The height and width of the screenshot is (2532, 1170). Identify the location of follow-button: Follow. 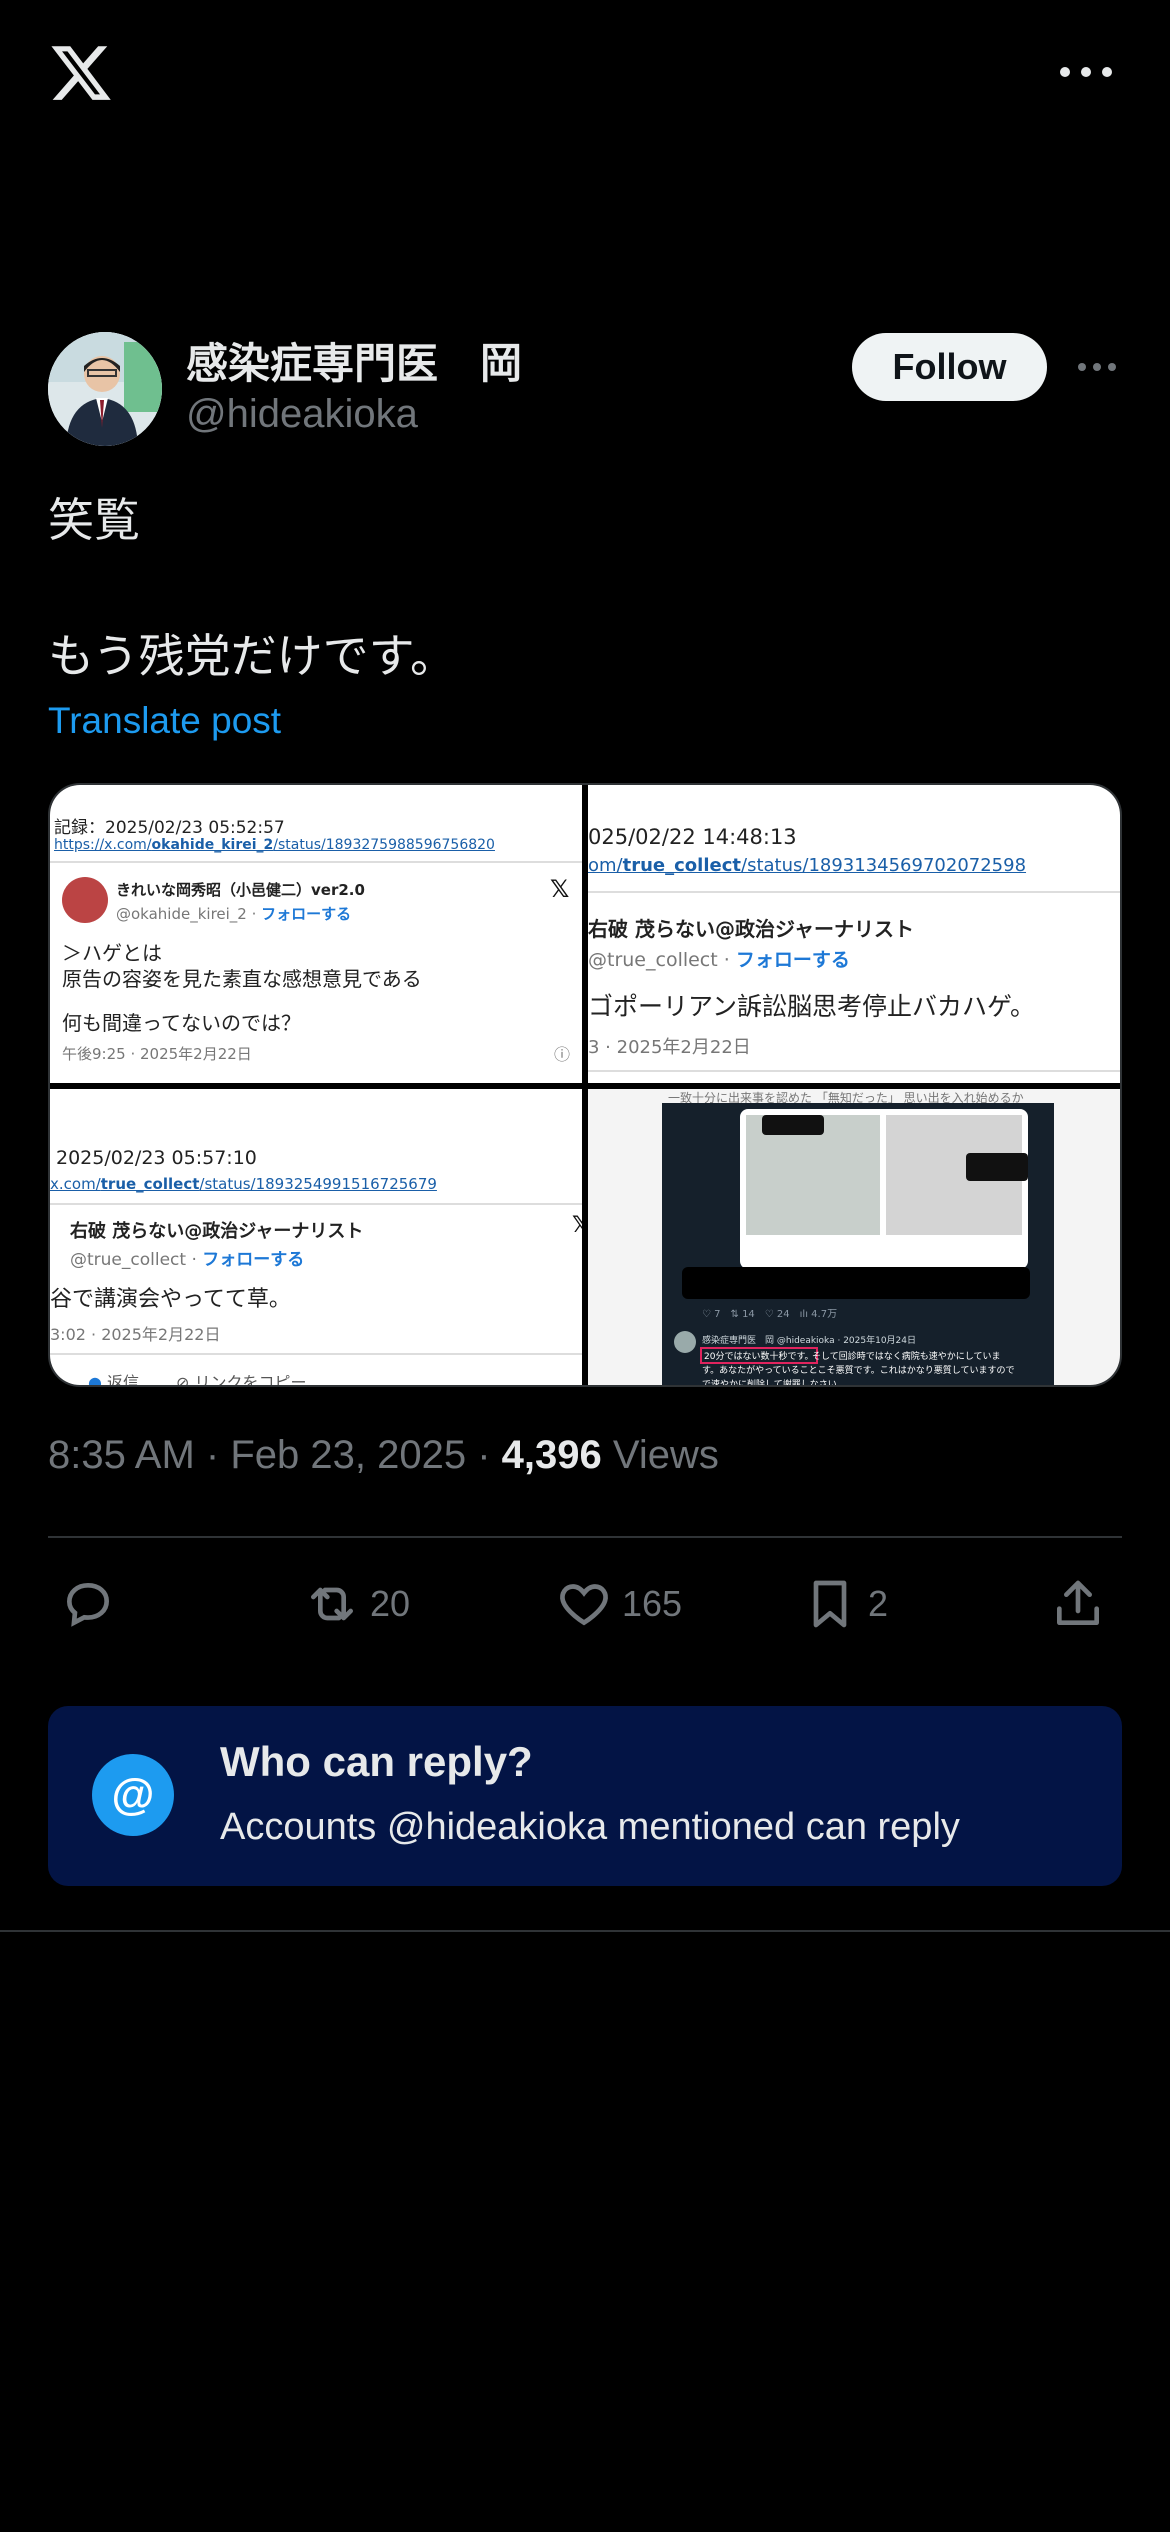
(949, 367).